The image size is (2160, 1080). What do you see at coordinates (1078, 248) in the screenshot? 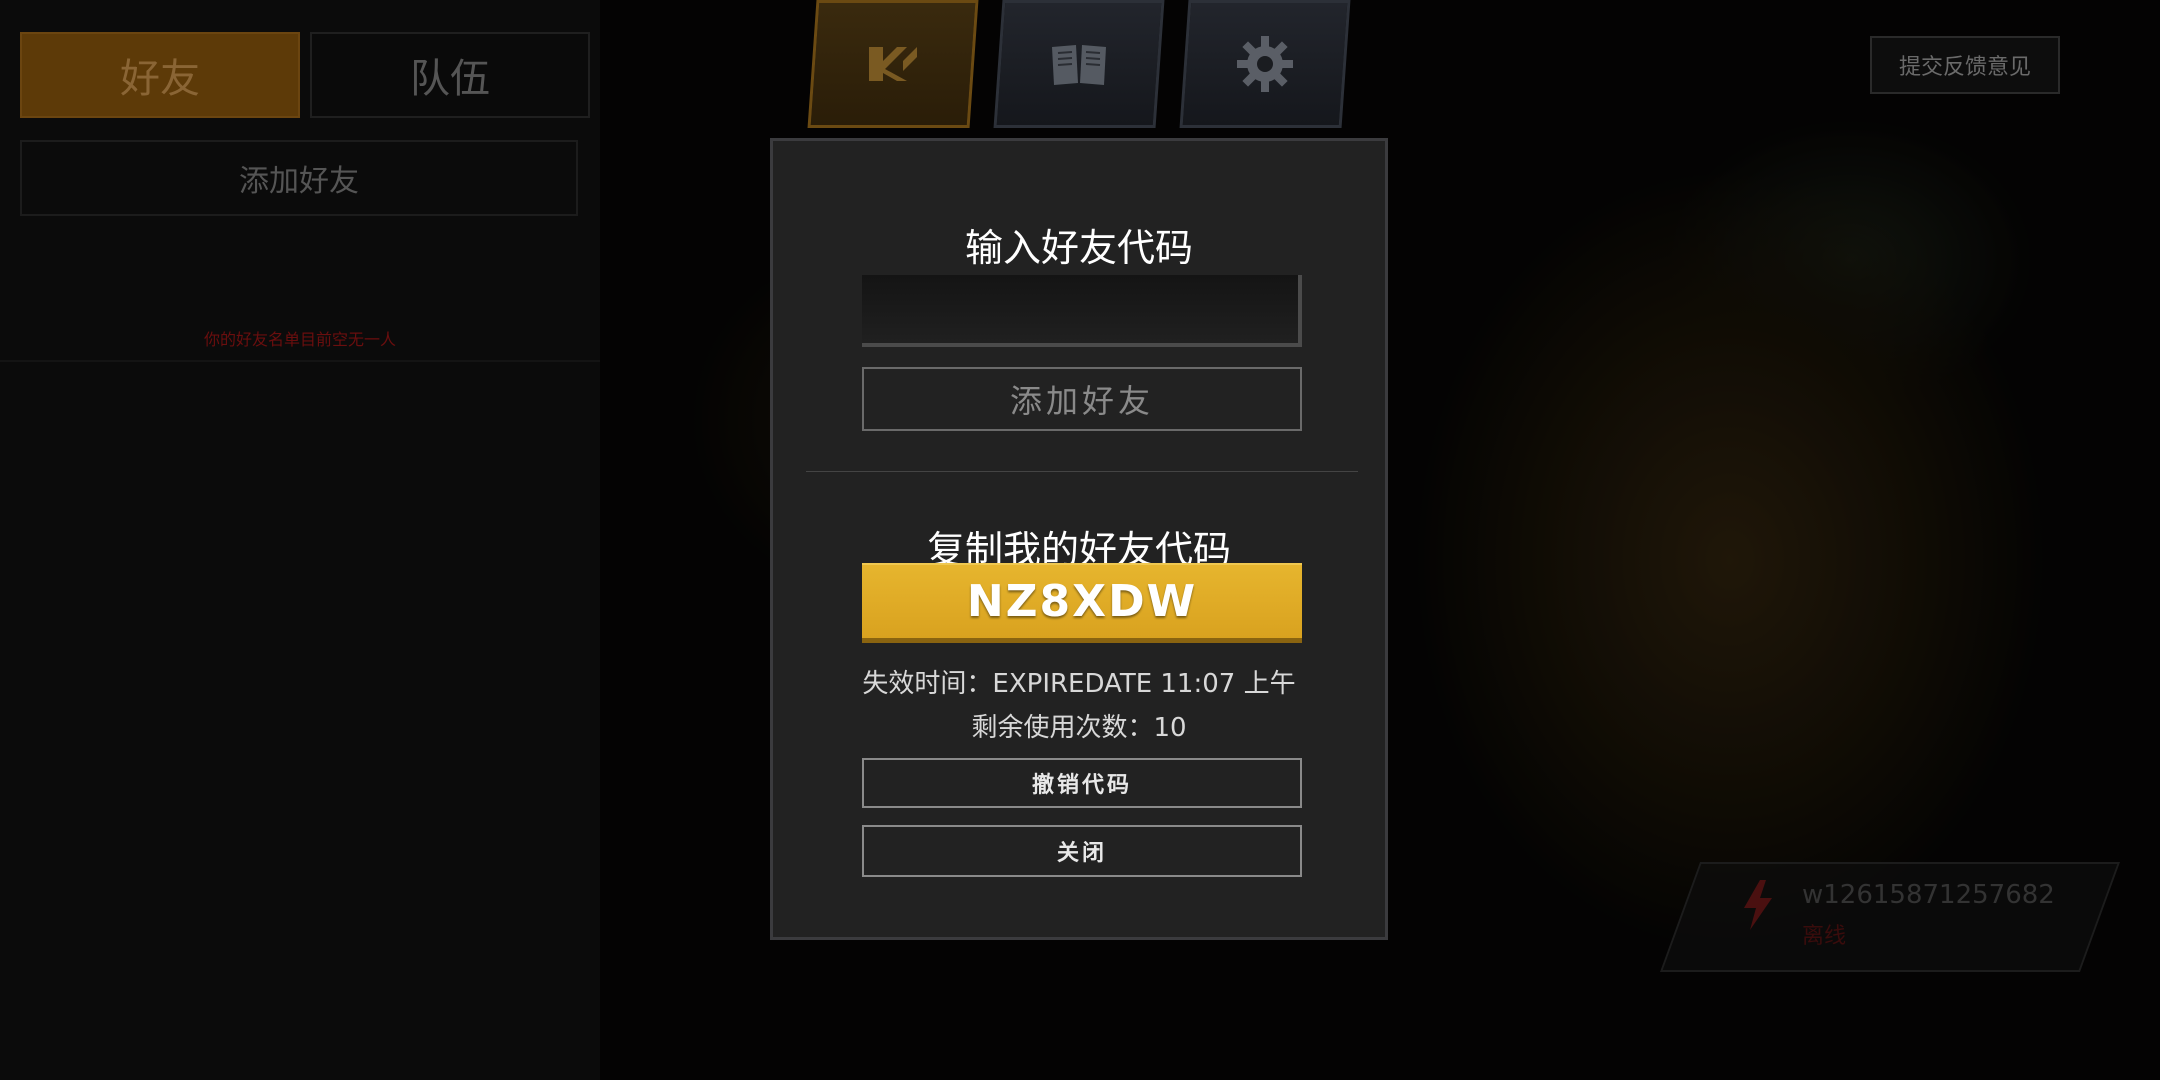
I see `enter-code-title: 输入好友代码` at bounding box center [1078, 248].